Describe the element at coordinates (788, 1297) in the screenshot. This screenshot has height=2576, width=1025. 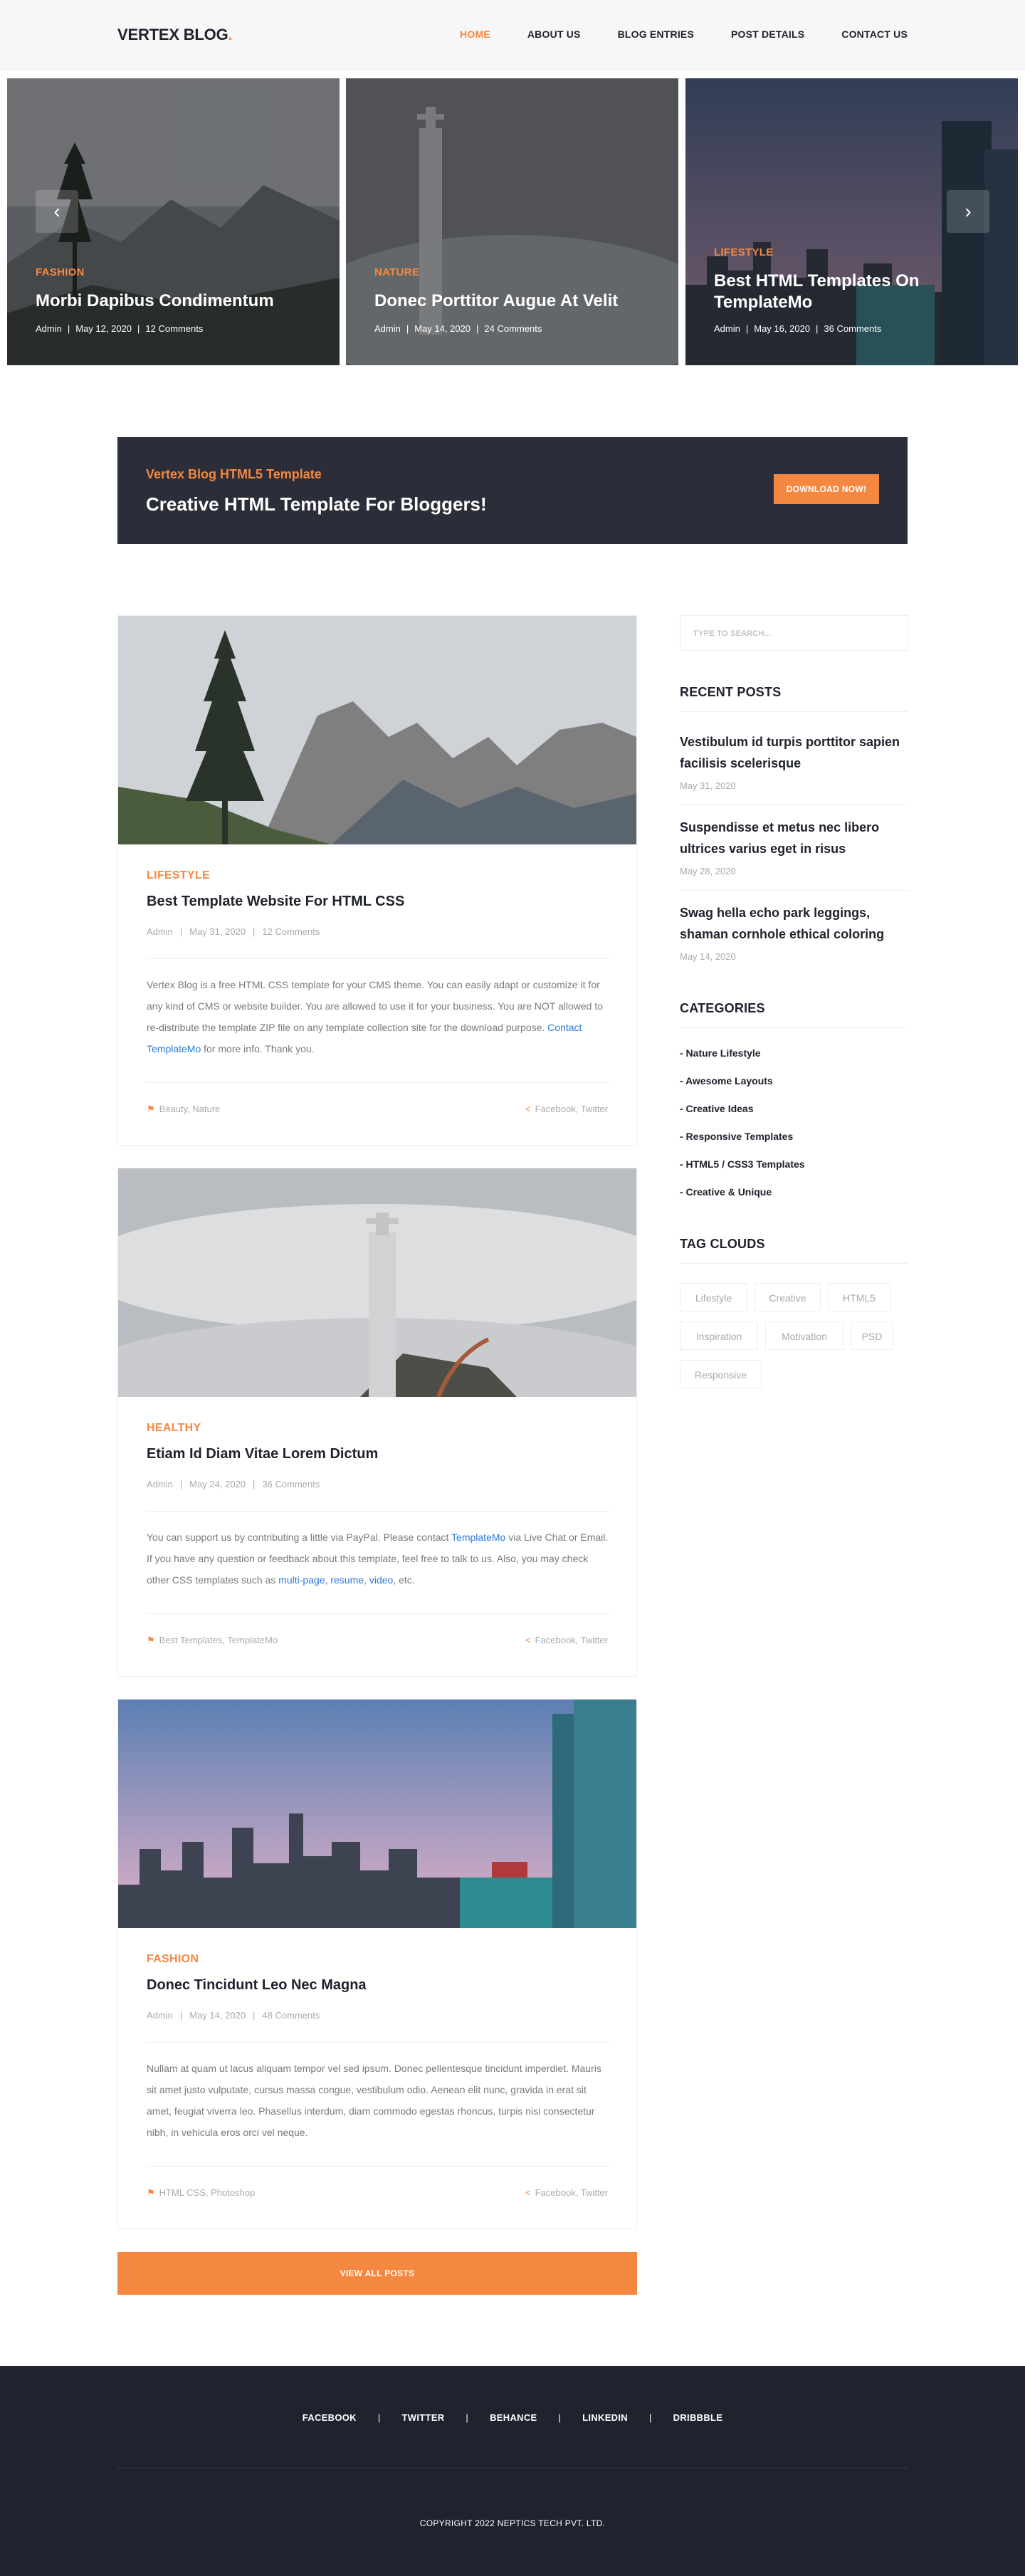
I see `tag-creative: Creative` at that location.